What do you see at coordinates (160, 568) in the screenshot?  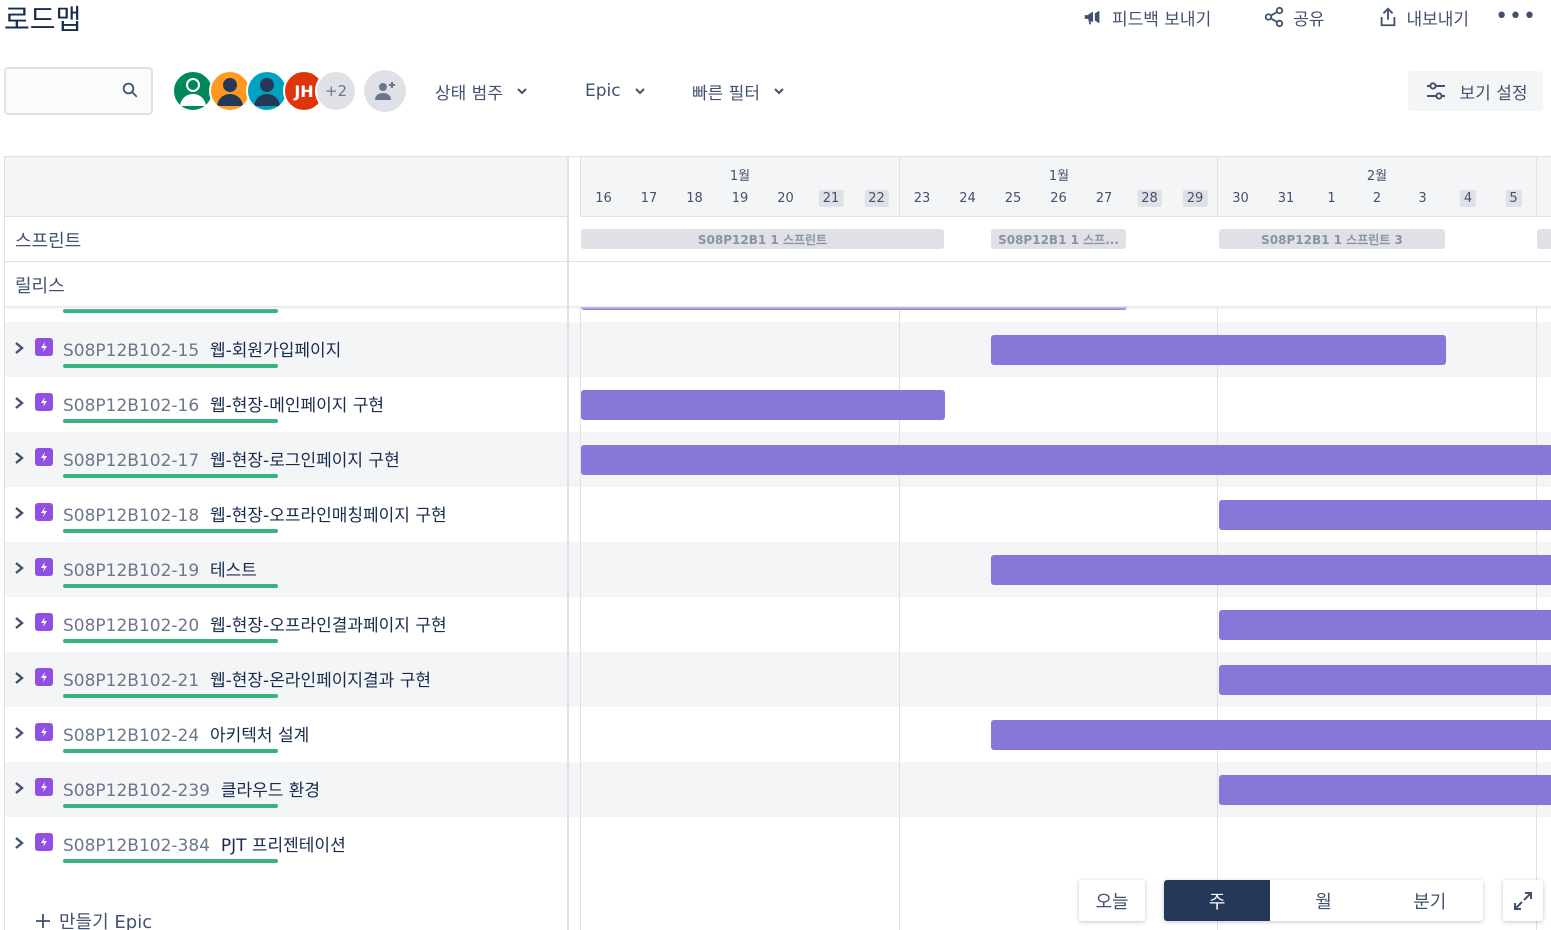 I see `epic-summary: S08P12B102-19 테스트` at bounding box center [160, 568].